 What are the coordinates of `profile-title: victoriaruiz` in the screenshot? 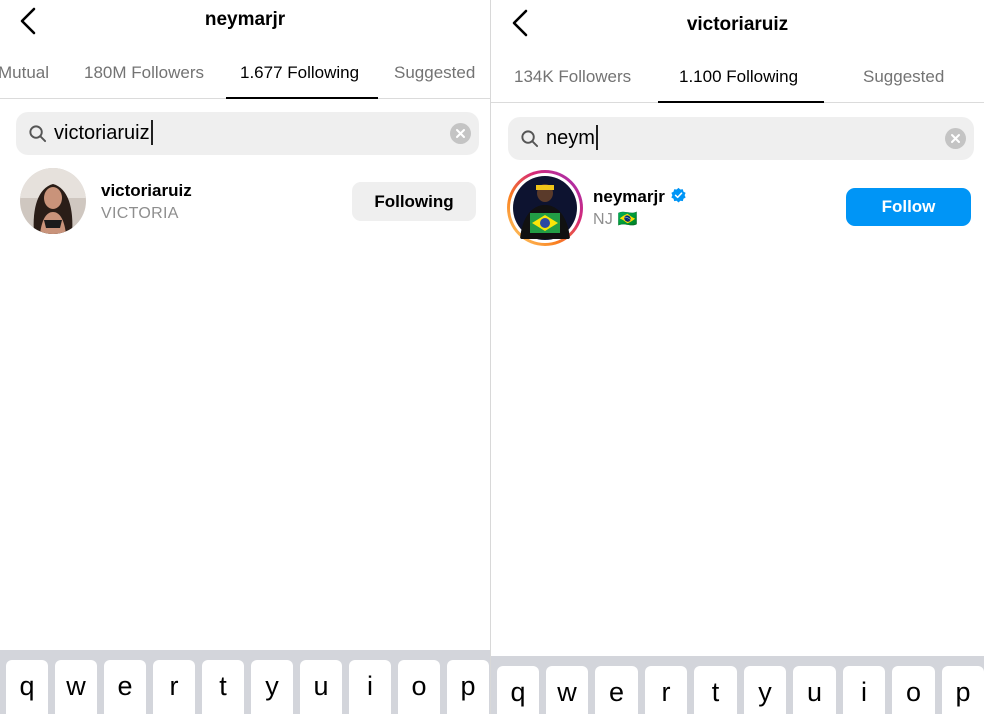 It's located at (737, 24).